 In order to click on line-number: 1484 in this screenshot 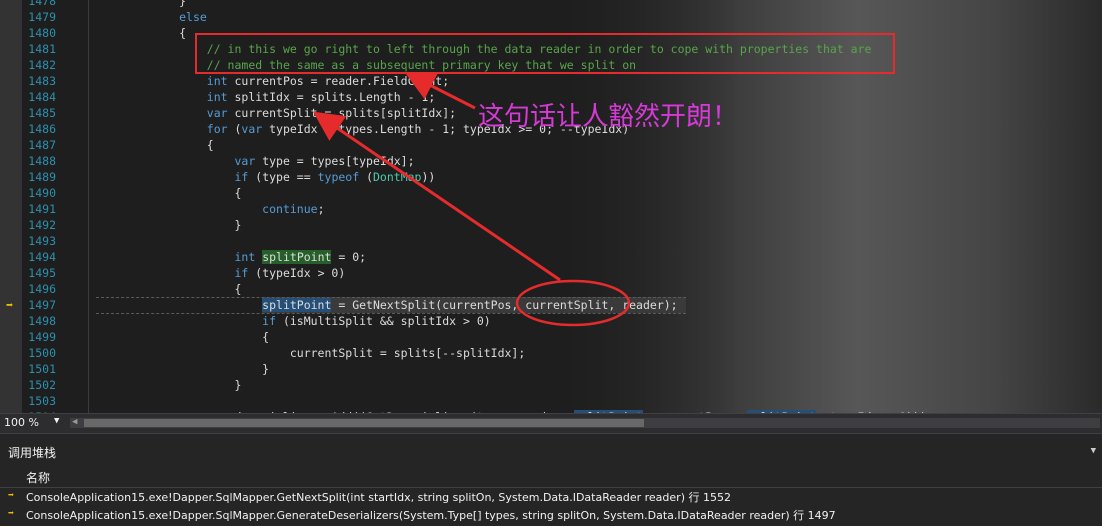, I will do `click(42, 97)`.